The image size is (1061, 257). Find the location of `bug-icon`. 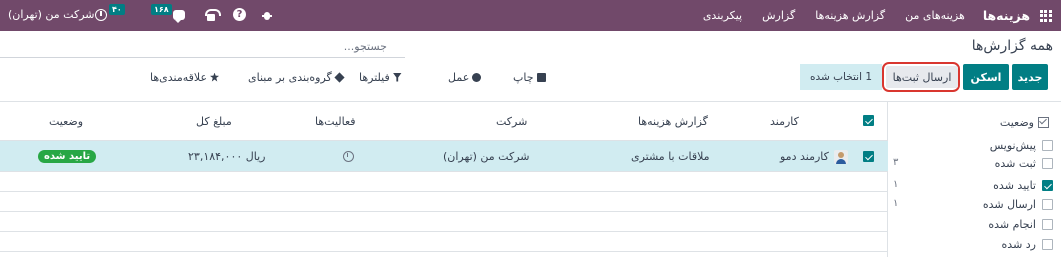

bug-icon is located at coordinates (267, 15).